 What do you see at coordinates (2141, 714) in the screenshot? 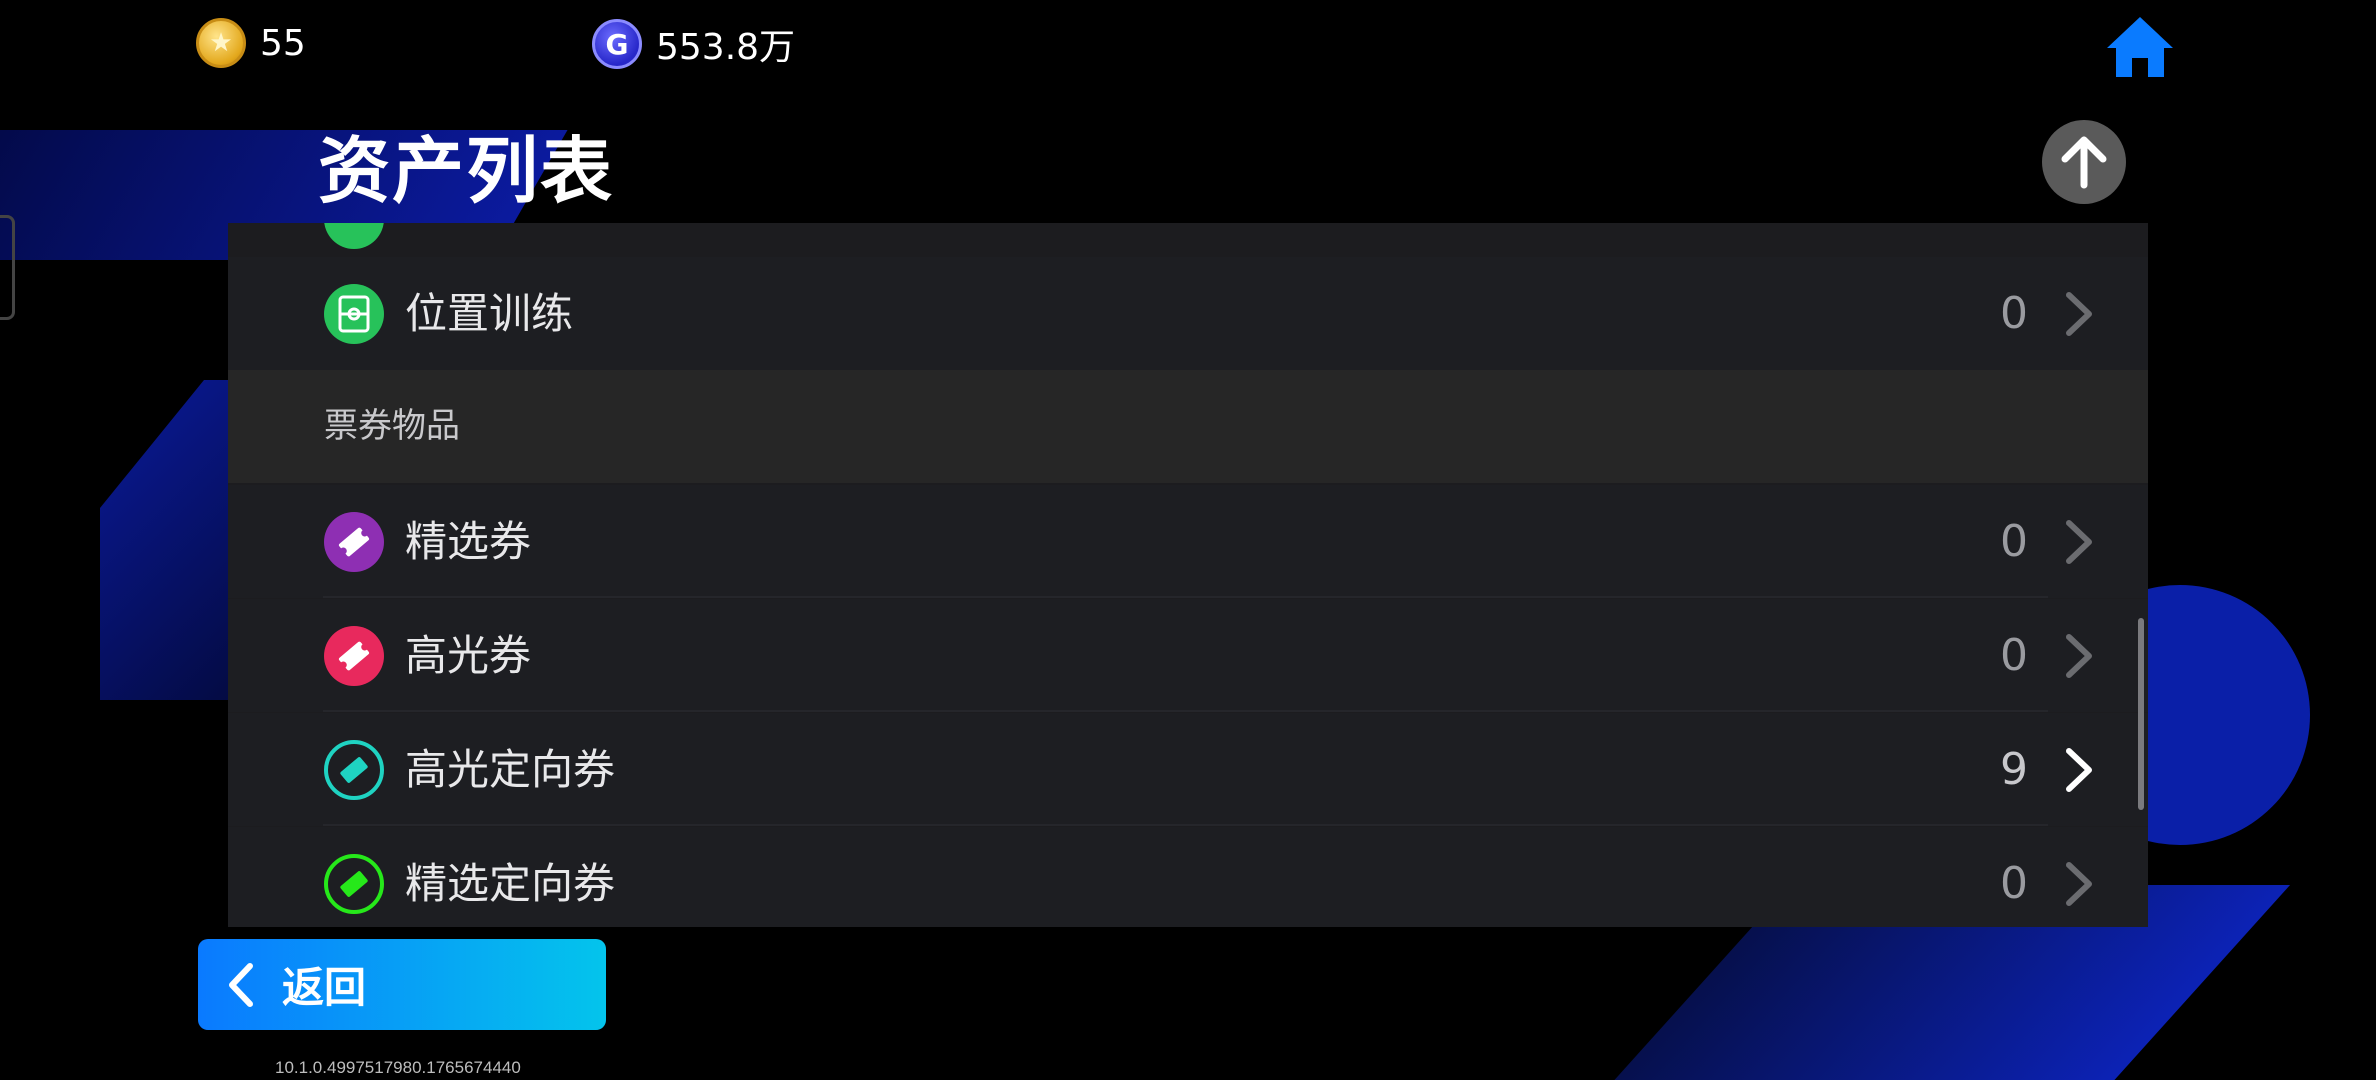
I see `scrollbar` at bounding box center [2141, 714].